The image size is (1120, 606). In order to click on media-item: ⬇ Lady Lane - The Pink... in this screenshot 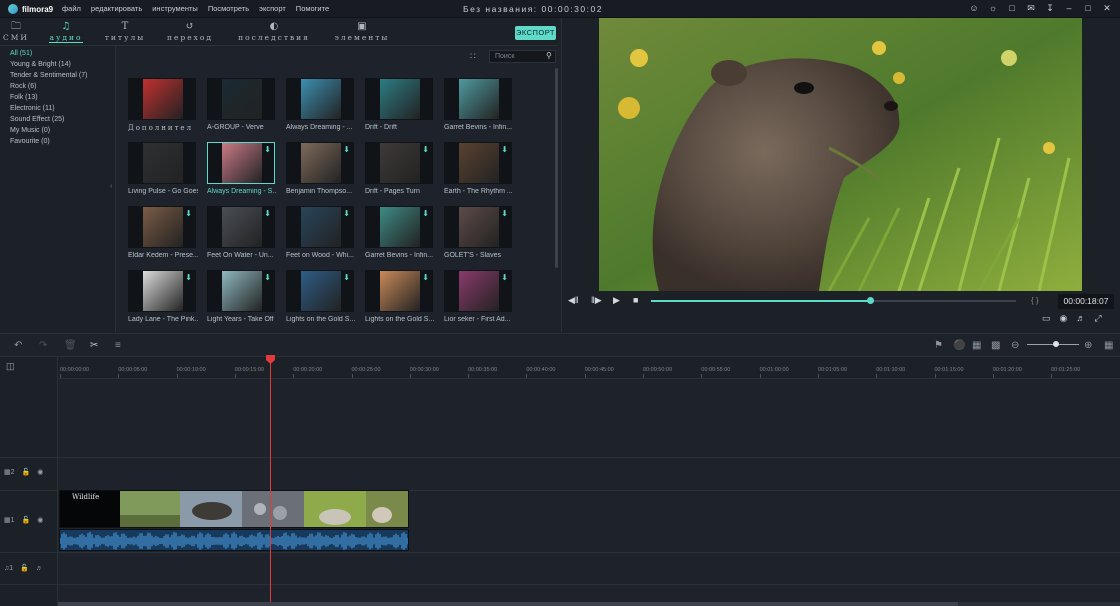, I will do `click(163, 296)`.